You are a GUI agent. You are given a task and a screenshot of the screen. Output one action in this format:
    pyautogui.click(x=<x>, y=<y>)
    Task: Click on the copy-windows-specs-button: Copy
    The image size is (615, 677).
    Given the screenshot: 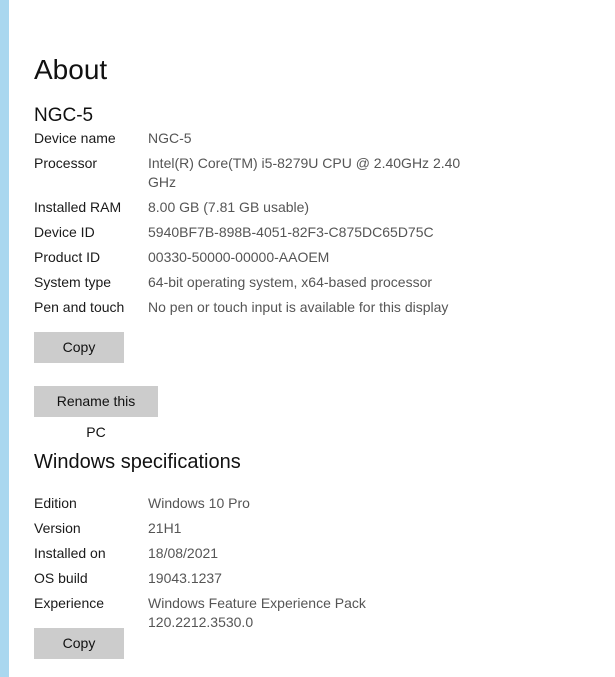 What is the action you would take?
    pyautogui.click(x=79, y=643)
    